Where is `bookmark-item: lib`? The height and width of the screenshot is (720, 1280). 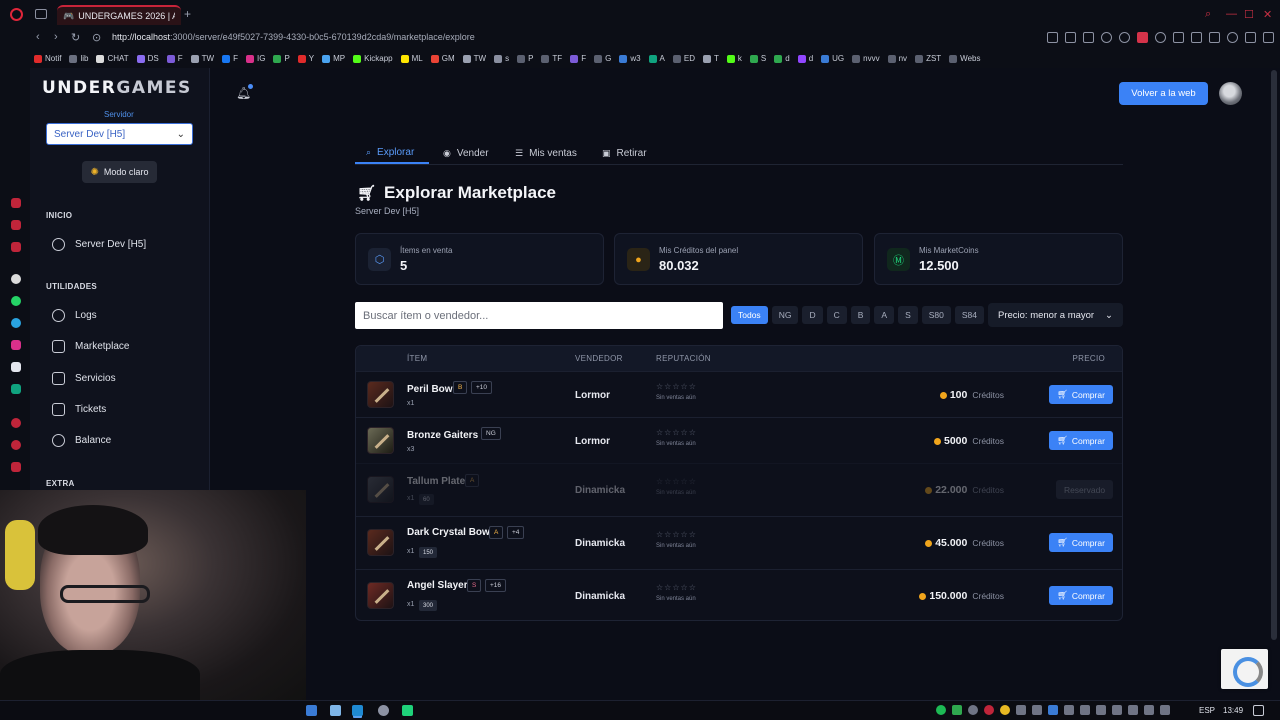
bookmark-item: lib is located at coordinates (78, 58).